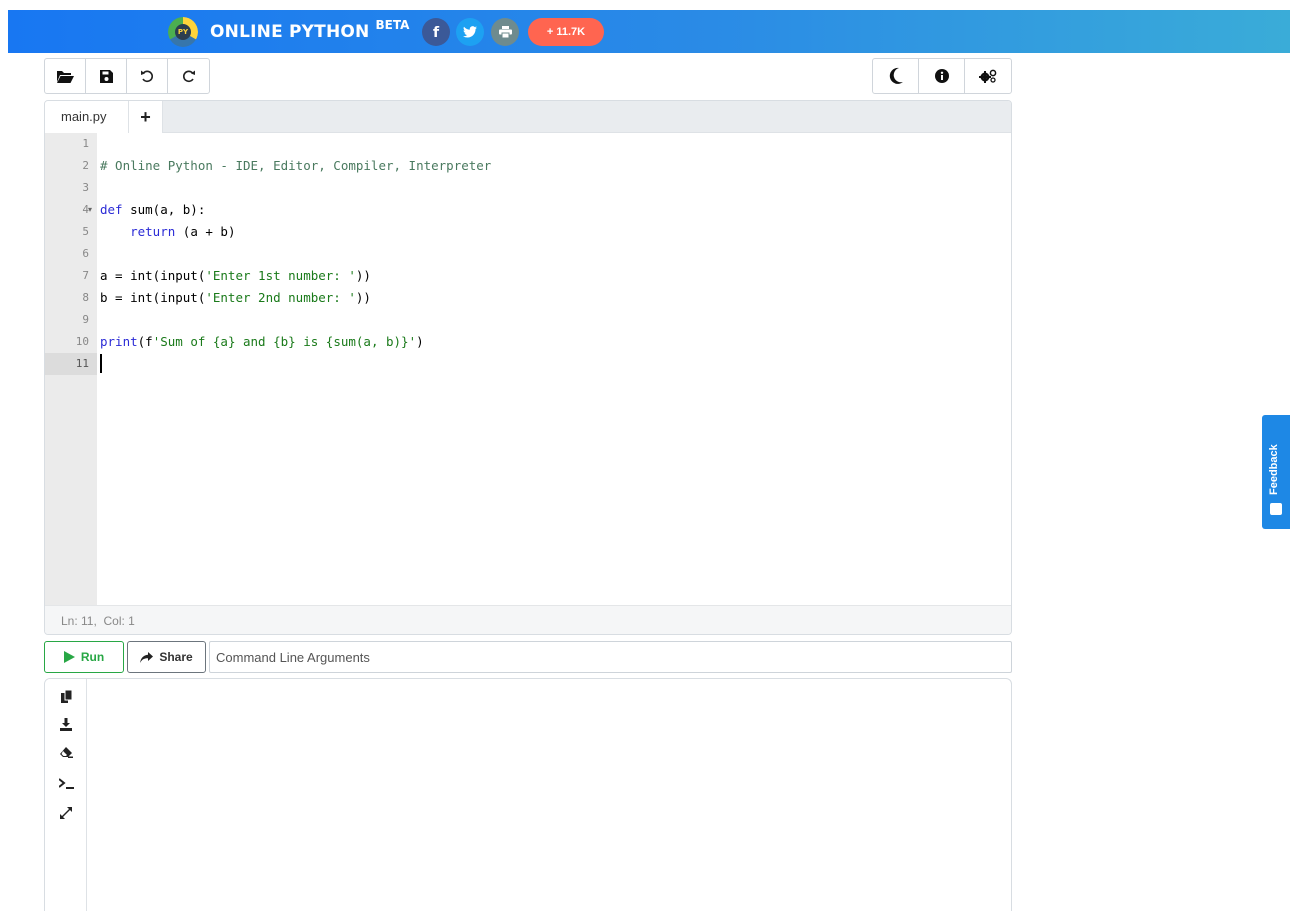  What do you see at coordinates (145, 341) in the screenshot?
I see `code-text: (f` at bounding box center [145, 341].